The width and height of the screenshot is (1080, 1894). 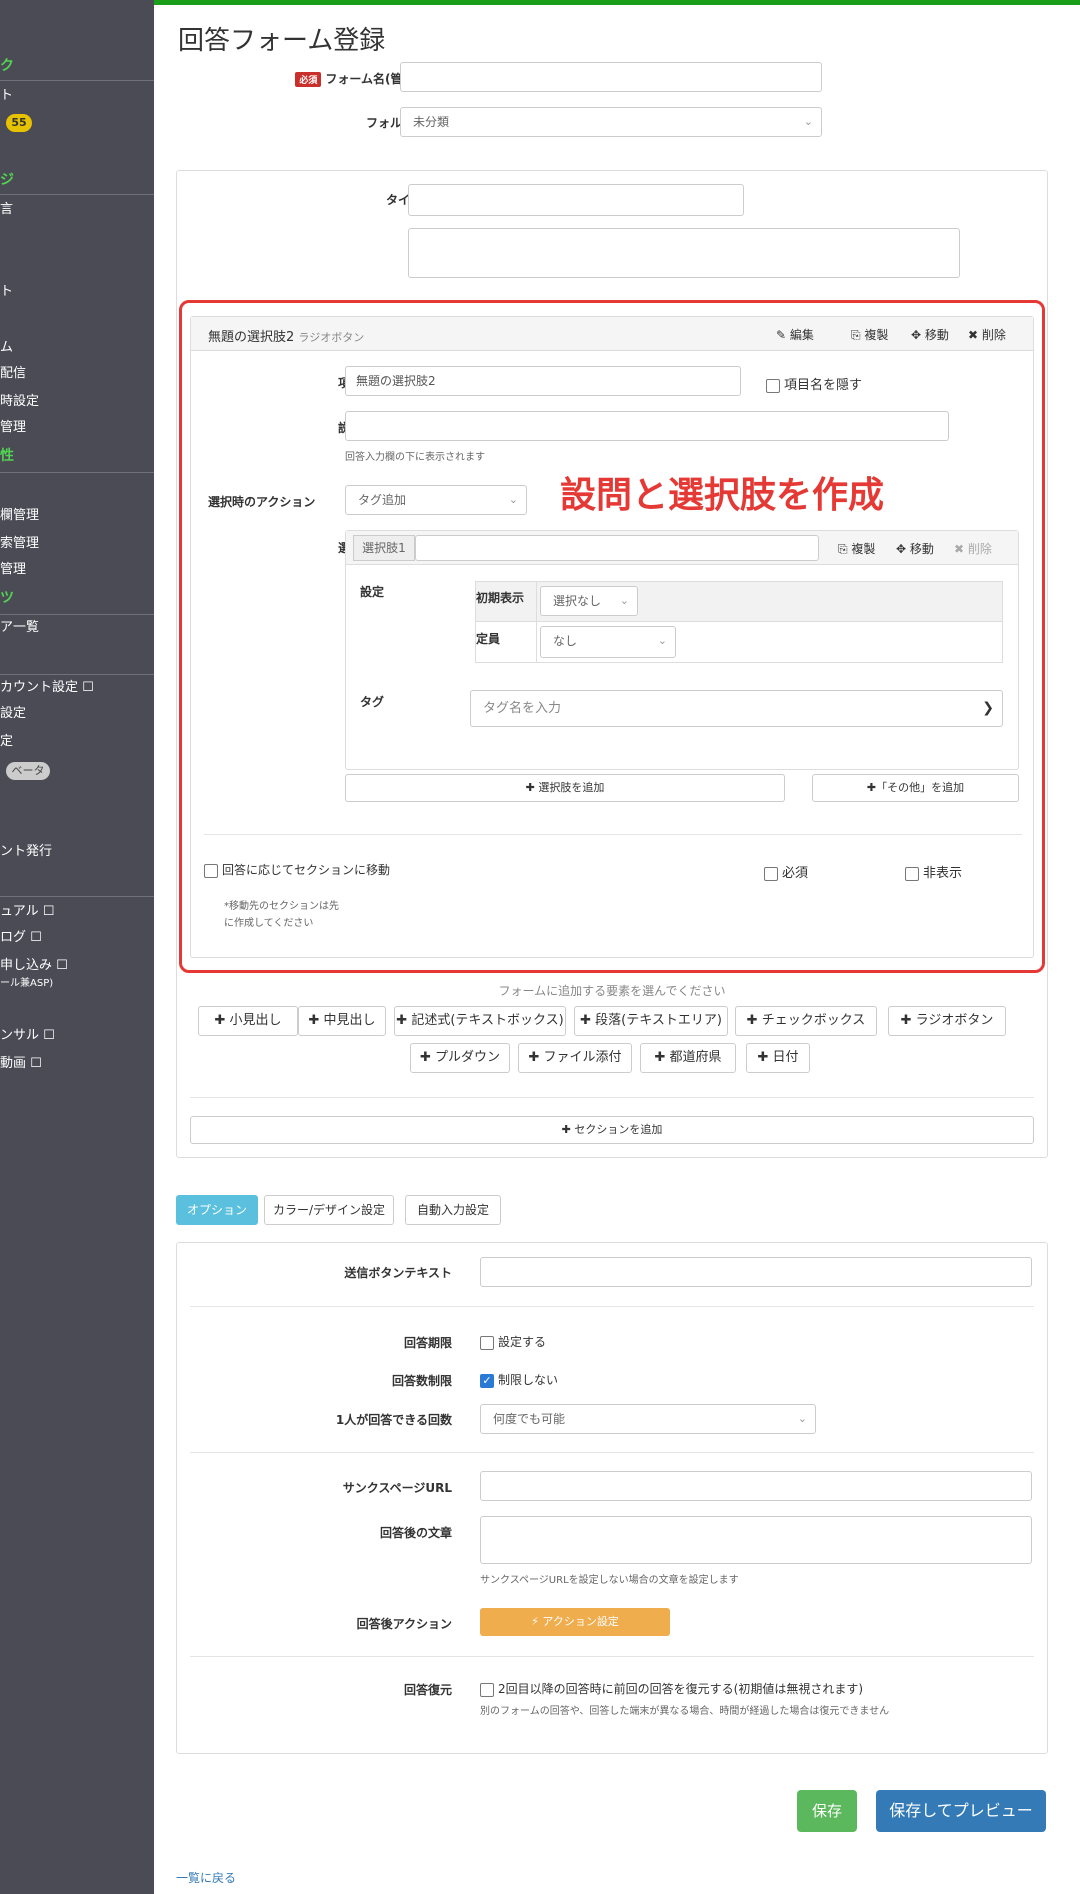 I want to click on page-title: 回答フォーム登録, so click(x=282, y=41).